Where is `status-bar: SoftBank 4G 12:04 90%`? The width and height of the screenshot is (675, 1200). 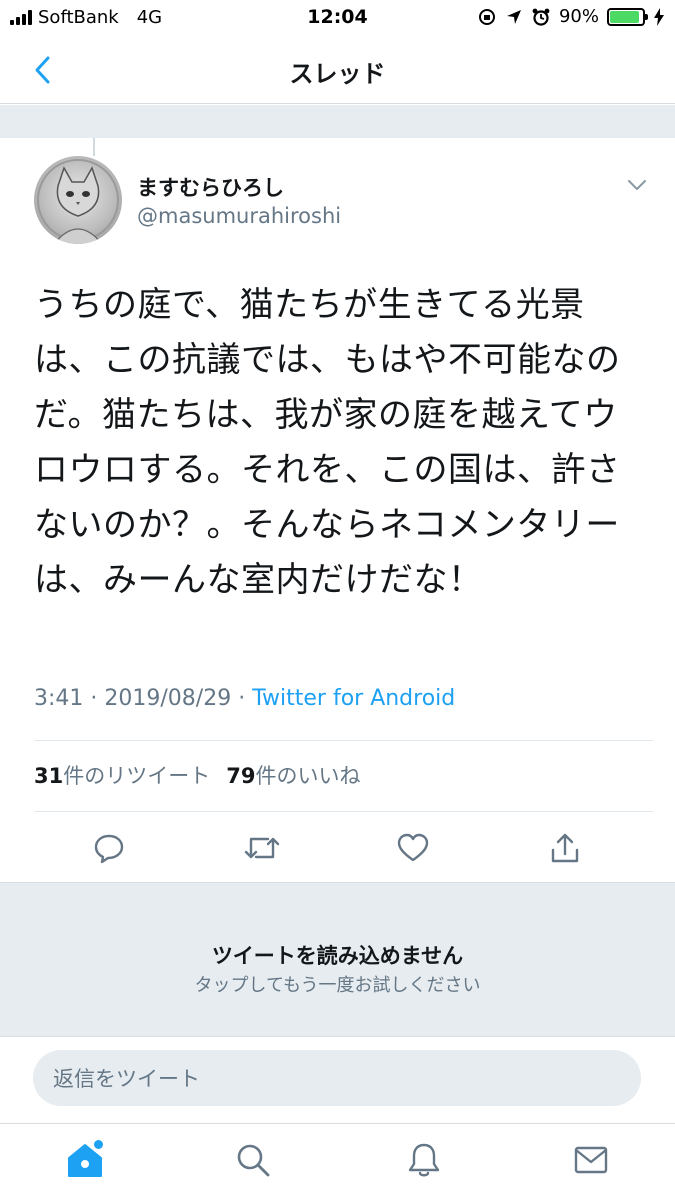 status-bar: SoftBank 4G 12:04 90% is located at coordinates (337, 18).